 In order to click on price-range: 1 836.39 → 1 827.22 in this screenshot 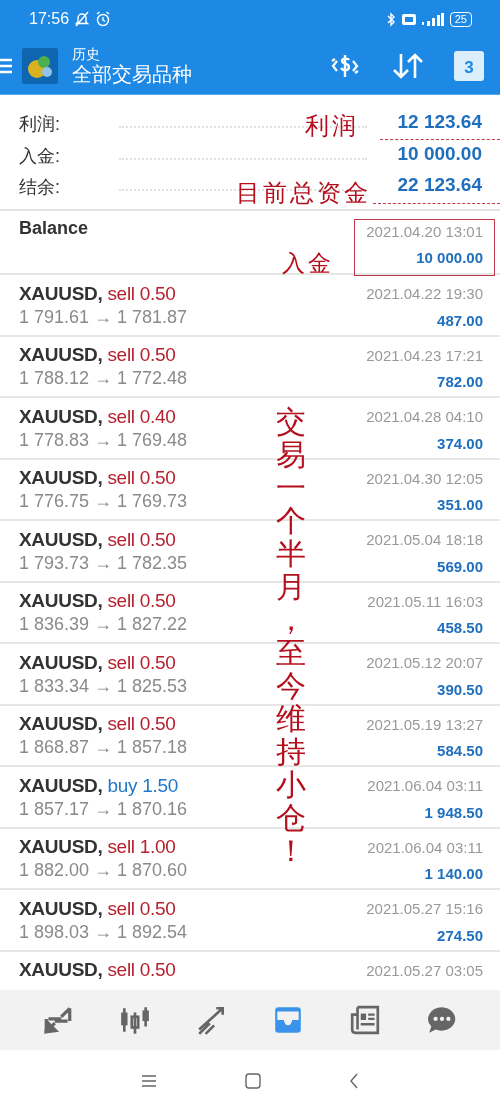, I will do `click(103, 625)`.